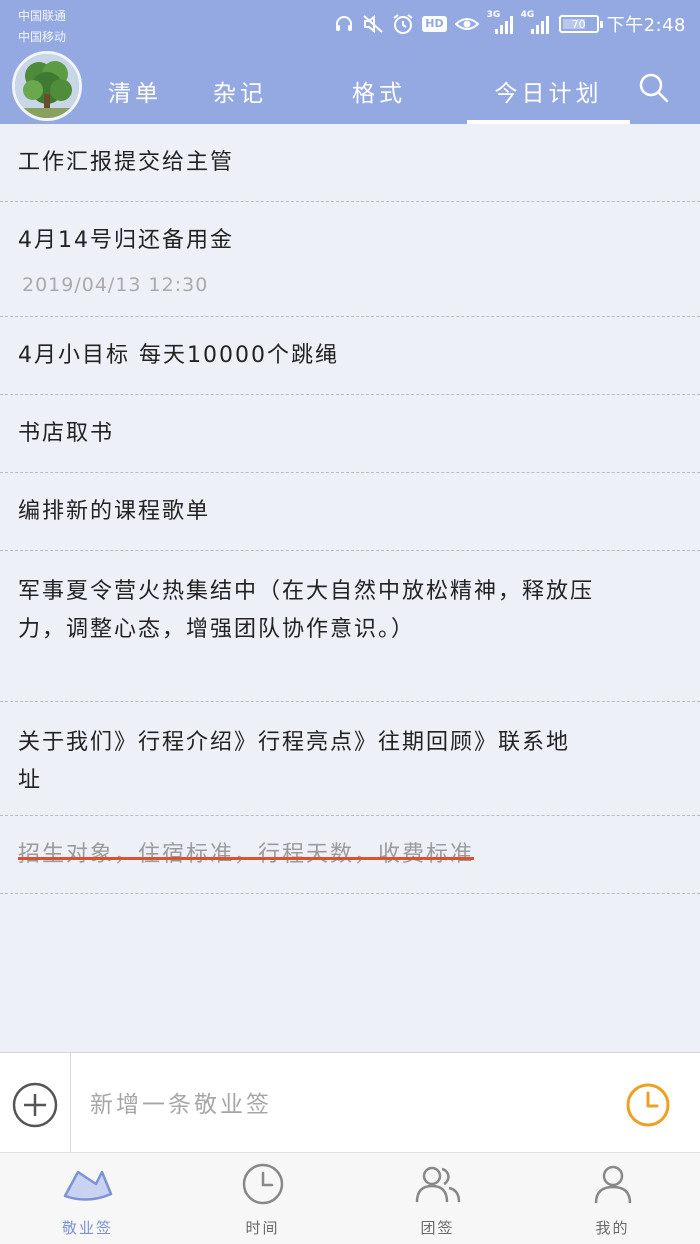 The image size is (700, 1244). Describe the element at coordinates (437, 1228) in the screenshot. I see `nav-label: 团签` at that location.